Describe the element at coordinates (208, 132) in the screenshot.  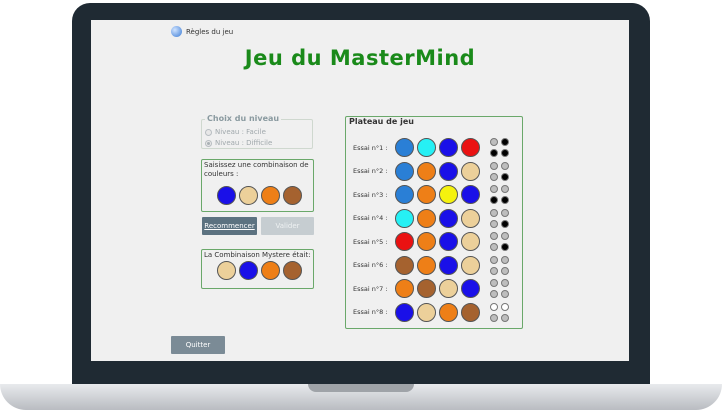
I see `radio-easy` at that location.